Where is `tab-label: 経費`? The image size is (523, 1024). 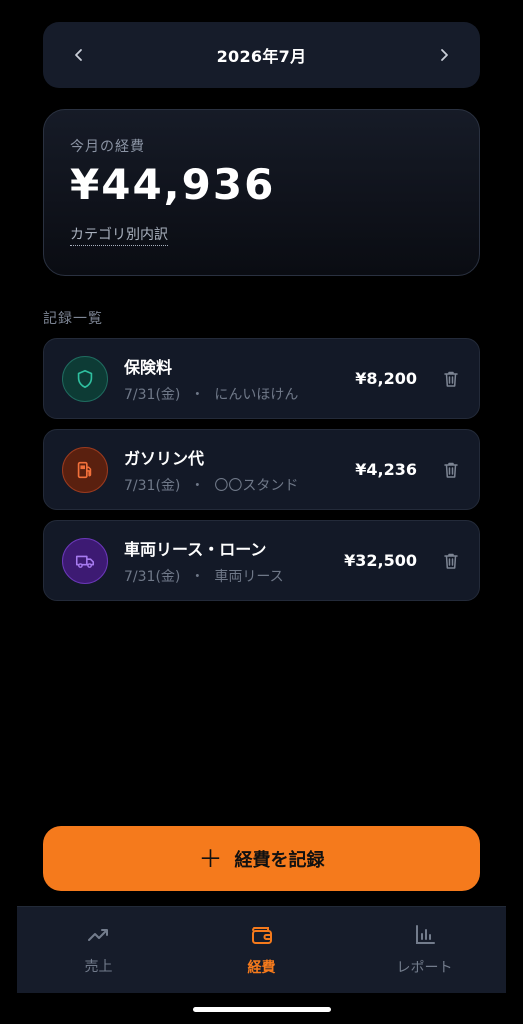
tab-label: 経費 is located at coordinates (261, 968).